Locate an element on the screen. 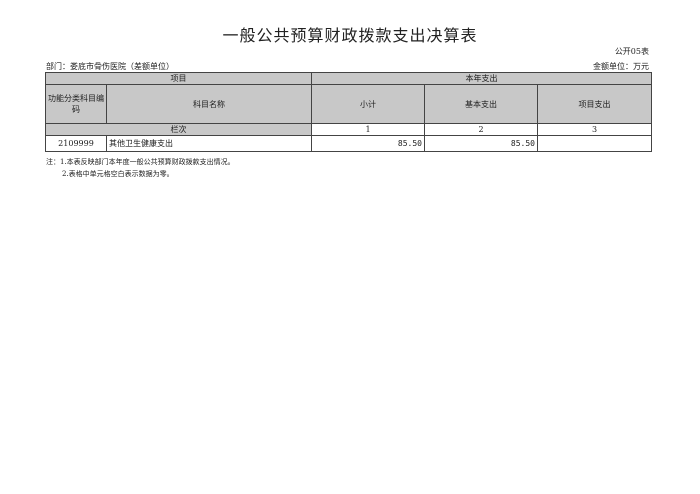 The width and height of the screenshot is (700, 494). row-index-label: 栏次 is located at coordinates (178, 129).